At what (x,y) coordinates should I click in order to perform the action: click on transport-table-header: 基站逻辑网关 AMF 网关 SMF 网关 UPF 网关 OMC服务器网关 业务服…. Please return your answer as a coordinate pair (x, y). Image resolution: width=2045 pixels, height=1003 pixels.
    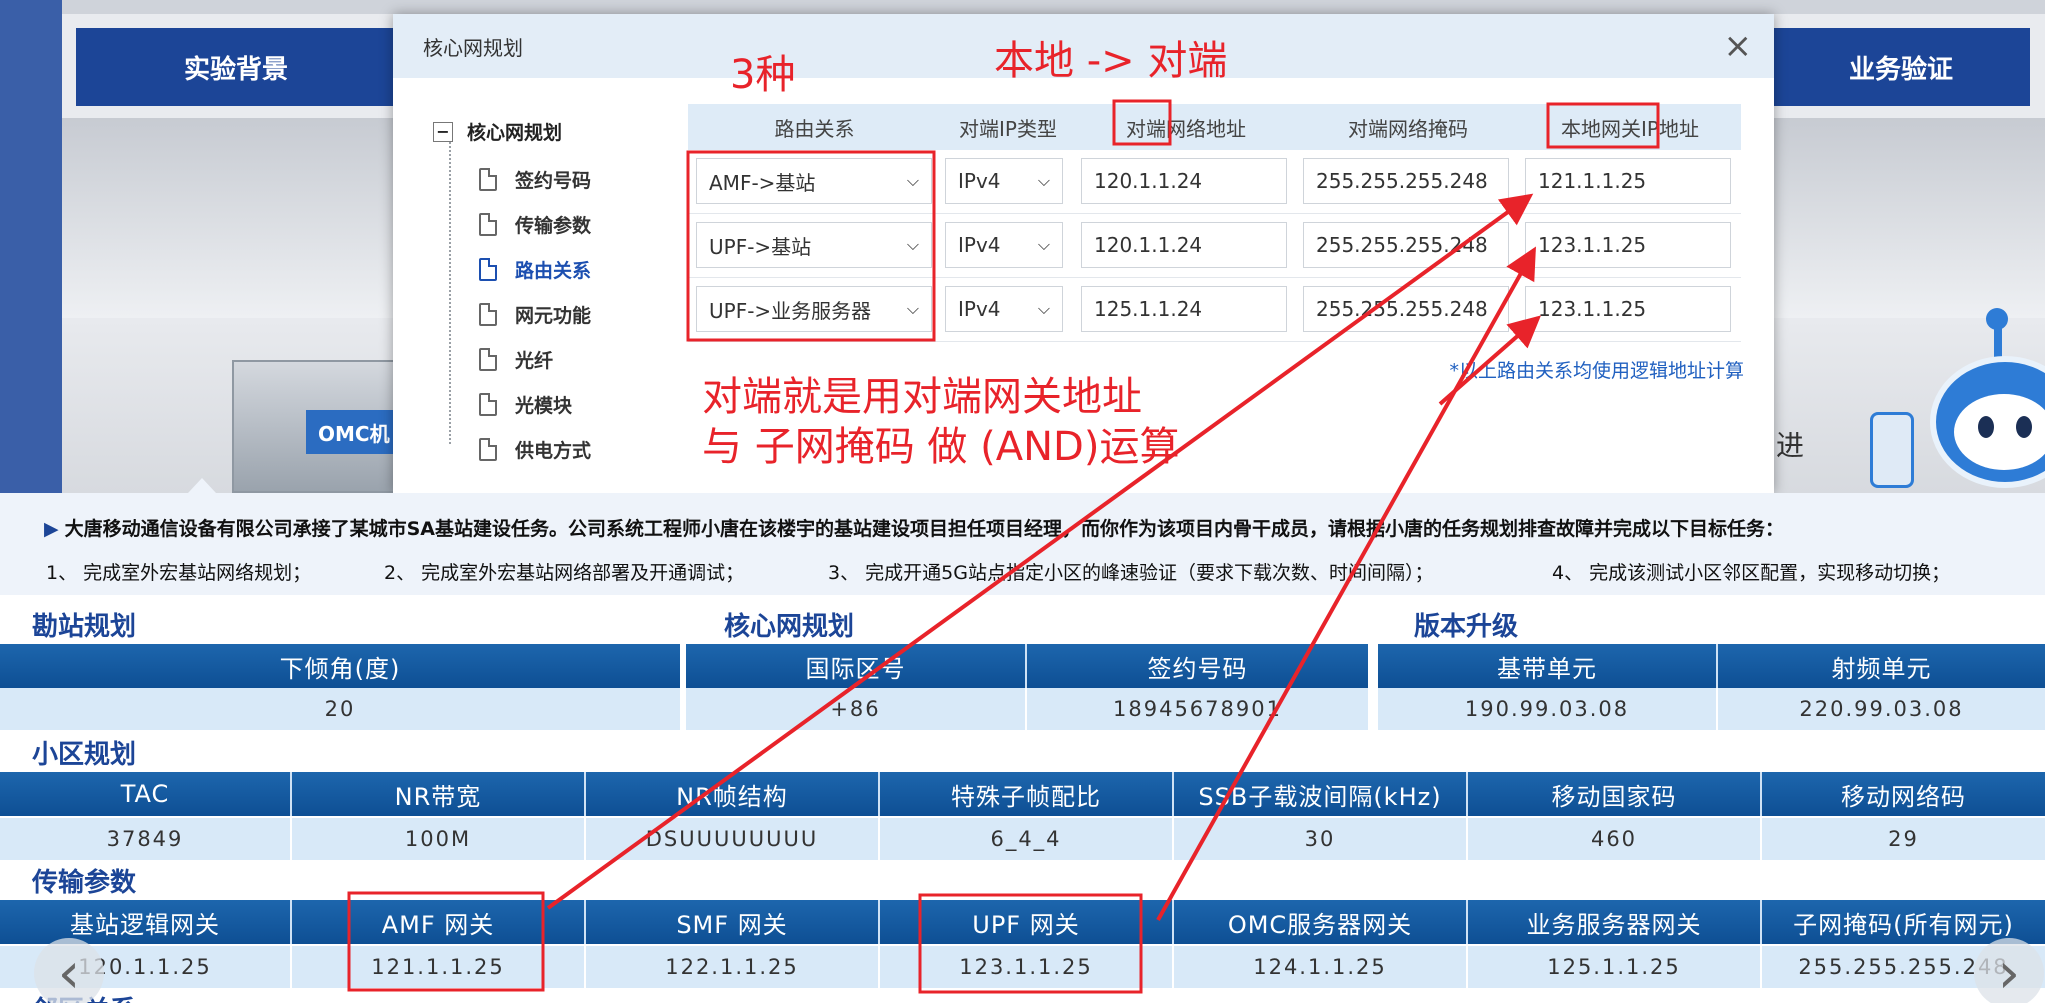
    Looking at the image, I should click on (1022, 922).